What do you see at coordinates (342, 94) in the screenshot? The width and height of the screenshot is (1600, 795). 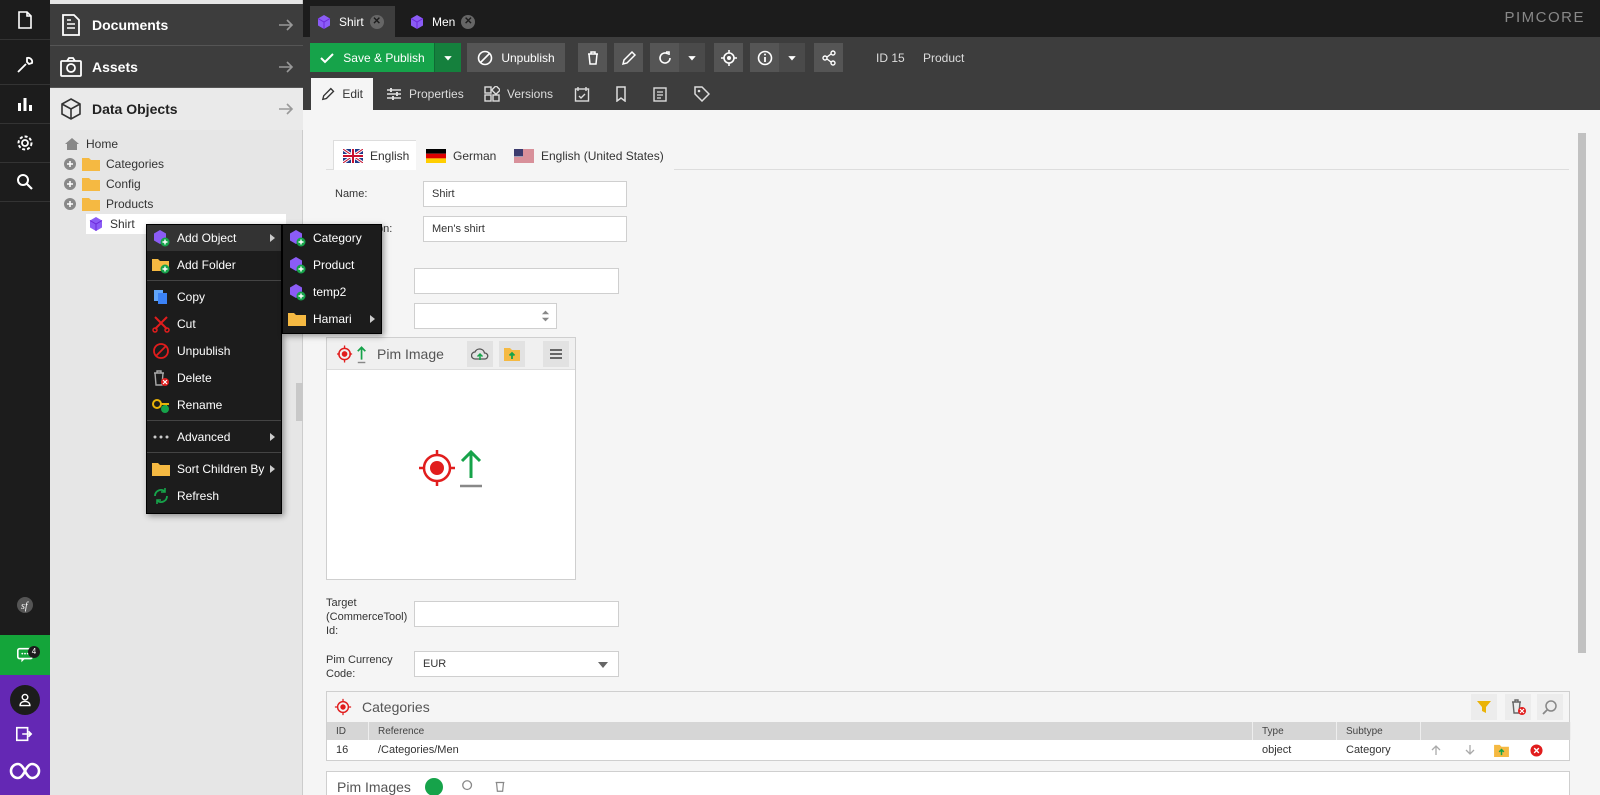 I see `tab-edit: Edit` at bounding box center [342, 94].